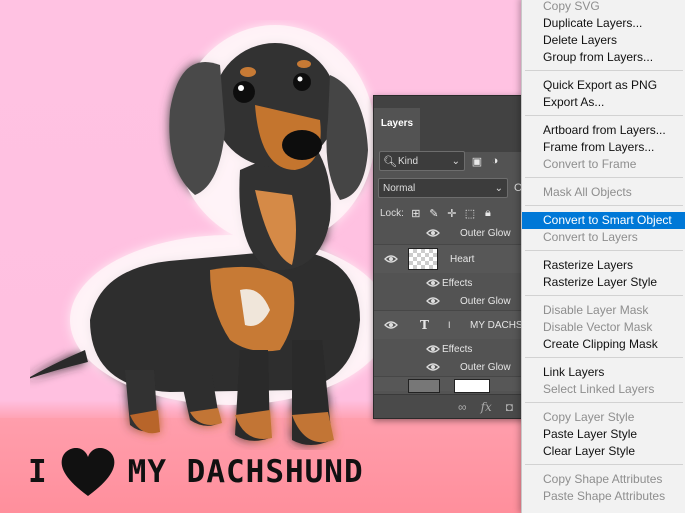 The height and width of the screenshot is (513, 685). I want to click on menu-item-create-clipping-mask: Create Clipping Mask, so click(603, 344).